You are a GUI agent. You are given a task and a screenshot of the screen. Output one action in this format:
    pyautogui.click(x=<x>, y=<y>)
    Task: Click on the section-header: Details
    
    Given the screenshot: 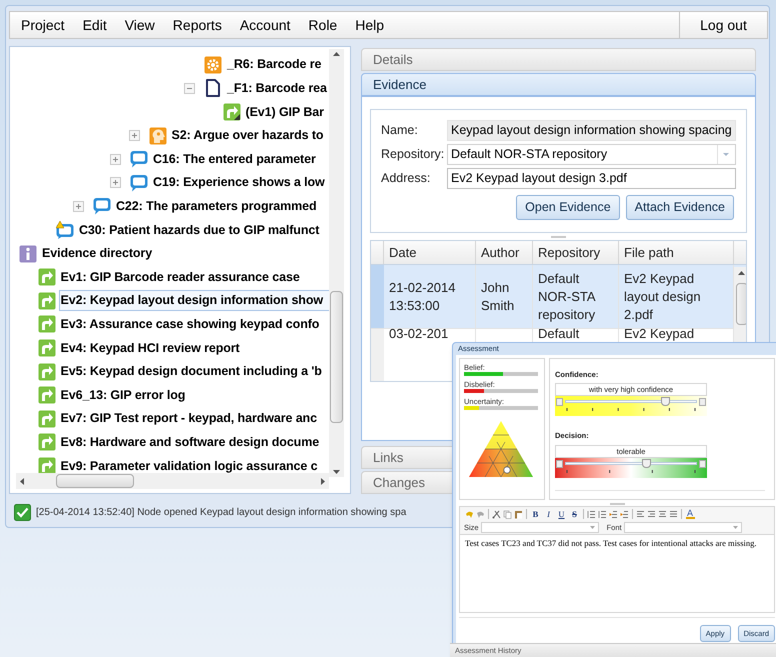 What is the action you would take?
    pyautogui.click(x=558, y=59)
    